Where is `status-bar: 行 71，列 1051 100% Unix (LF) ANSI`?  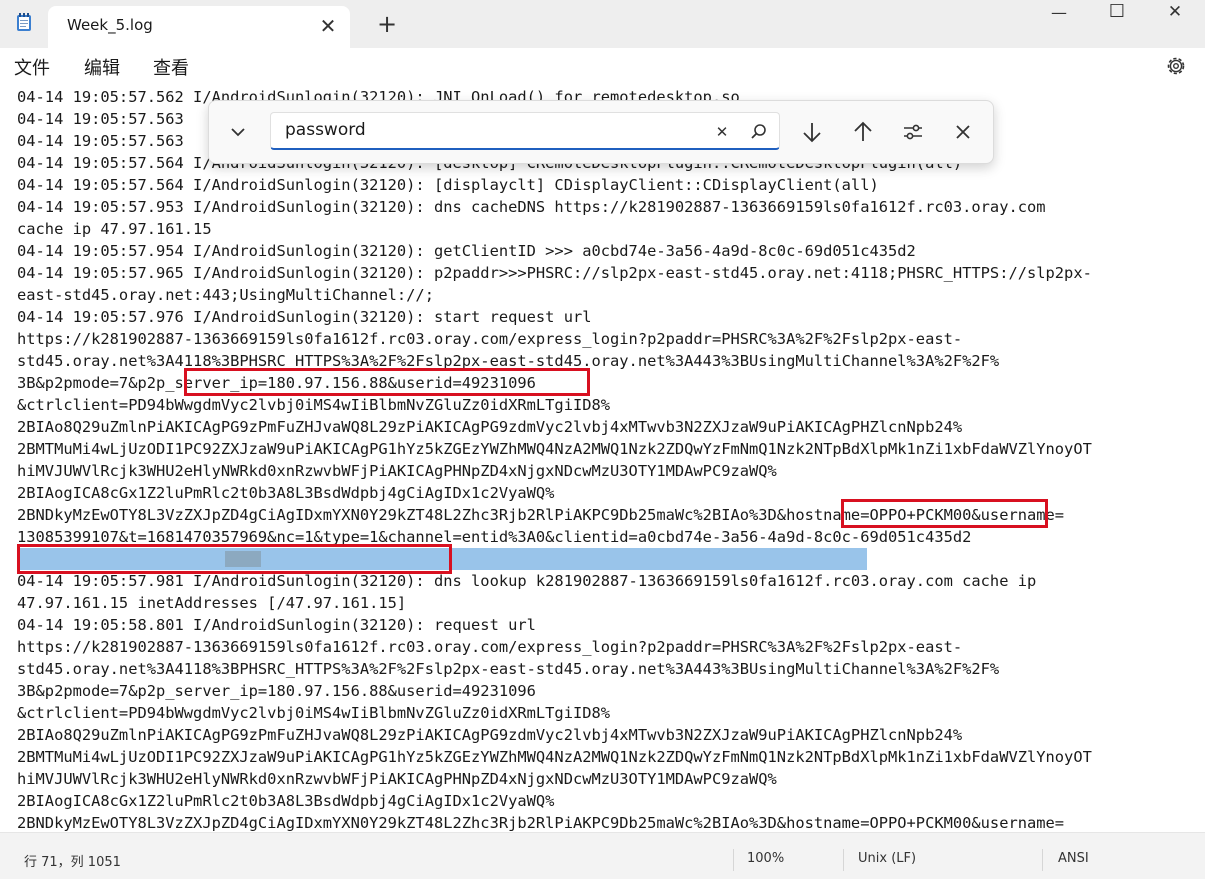
status-bar: 行 71，列 1051 100% Unix (LF) ANSI is located at coordinates (602, 855).